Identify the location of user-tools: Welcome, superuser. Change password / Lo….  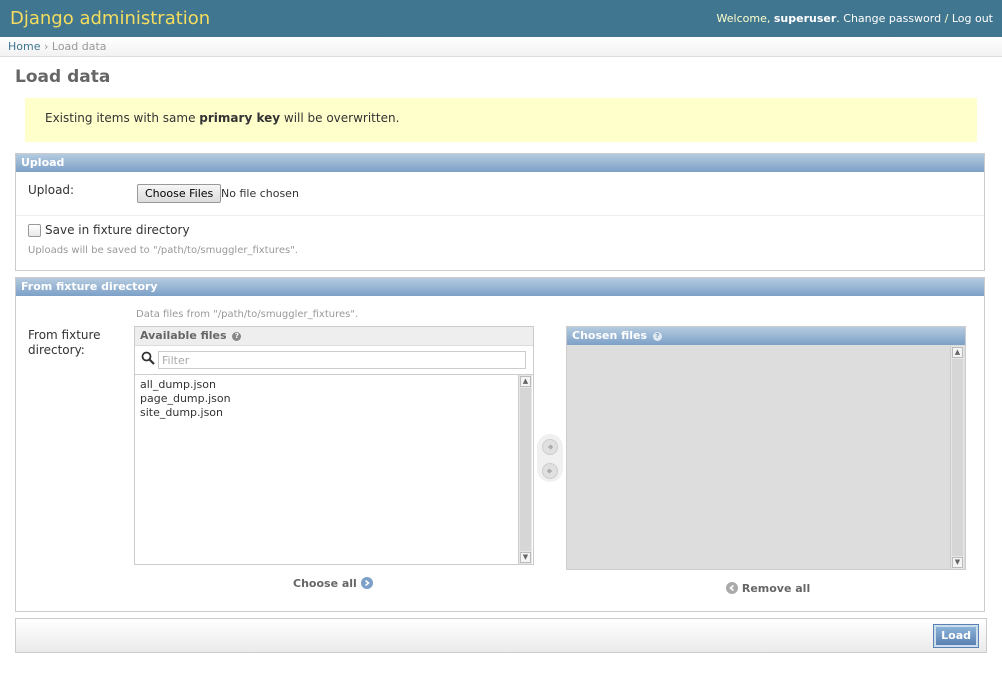
(854, 18).